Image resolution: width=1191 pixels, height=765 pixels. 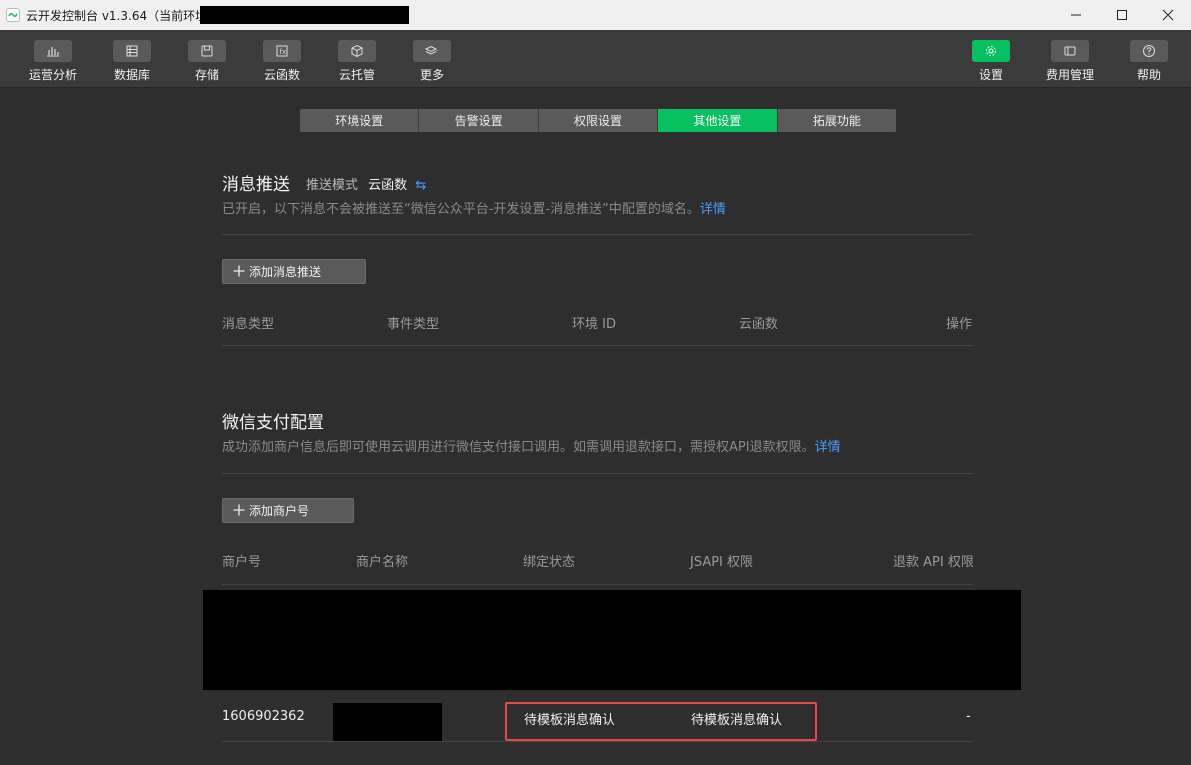 I want to click on col-env-id: 环境 ID, so click(x=594, y=324).